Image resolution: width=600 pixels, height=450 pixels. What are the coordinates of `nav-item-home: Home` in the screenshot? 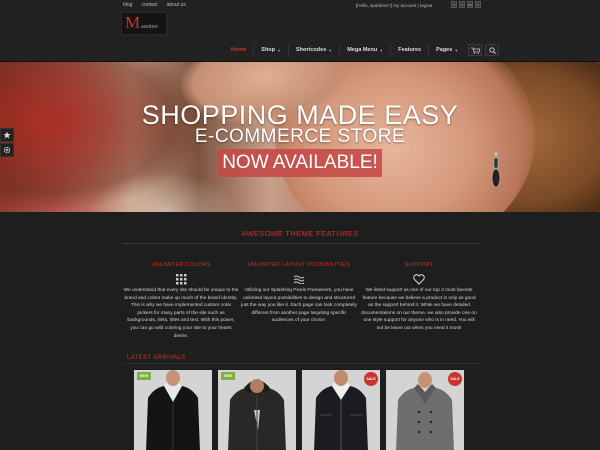 It's located at (239, 50).